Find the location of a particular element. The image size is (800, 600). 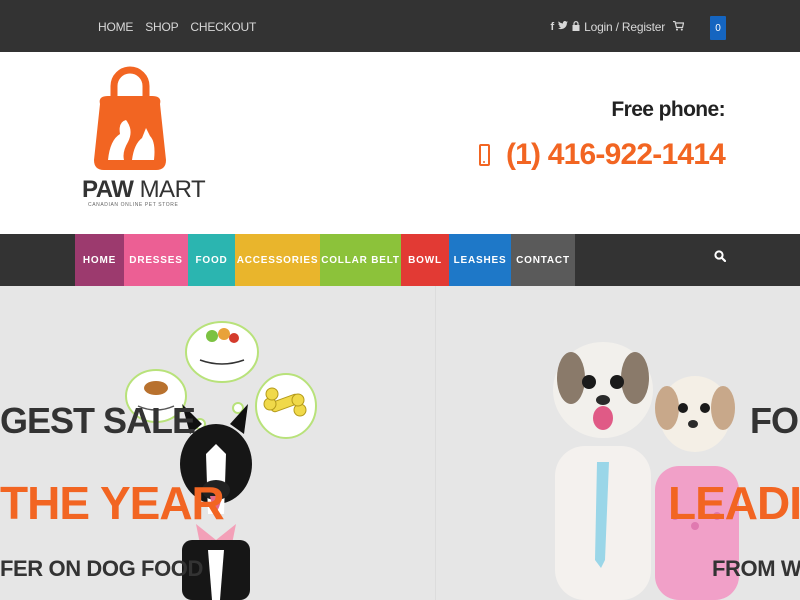

phone-number-block: (1) 416-922-1414 is located at coordinates (602, 155).